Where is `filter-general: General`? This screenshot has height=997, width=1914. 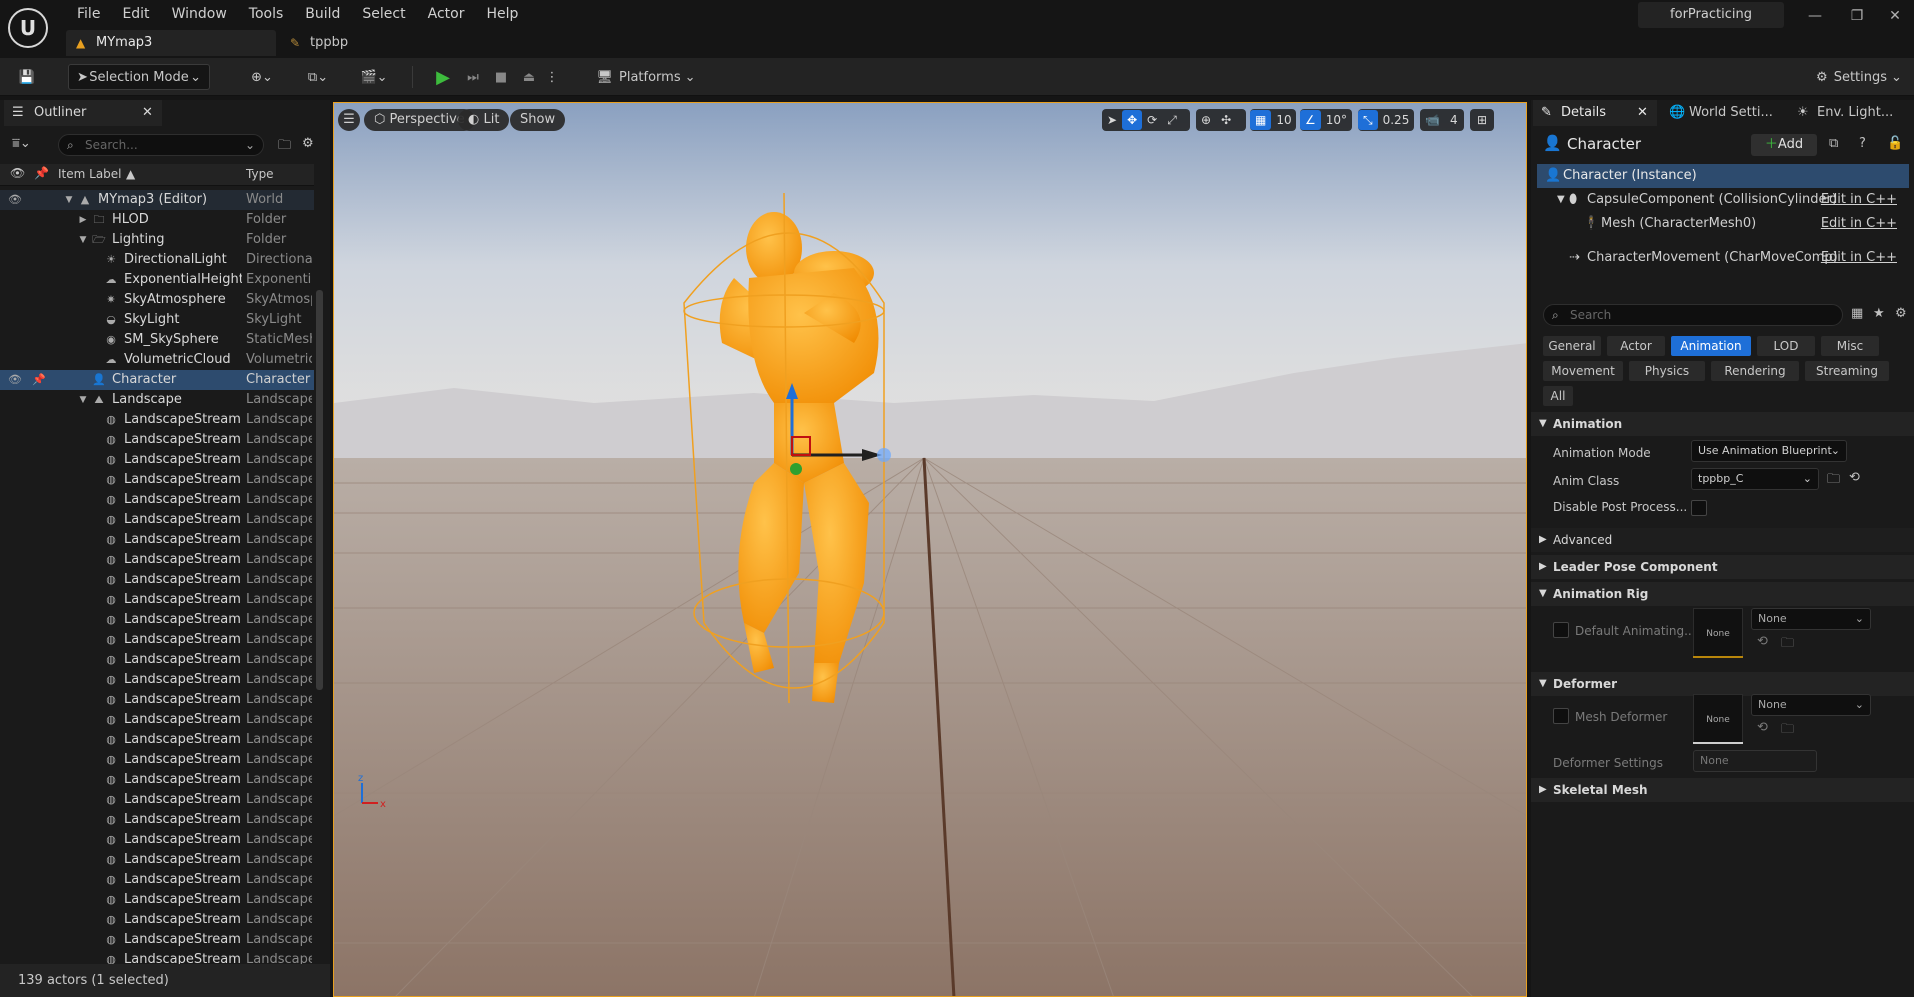
filter-general: General is located at coordinates (1572, 346).